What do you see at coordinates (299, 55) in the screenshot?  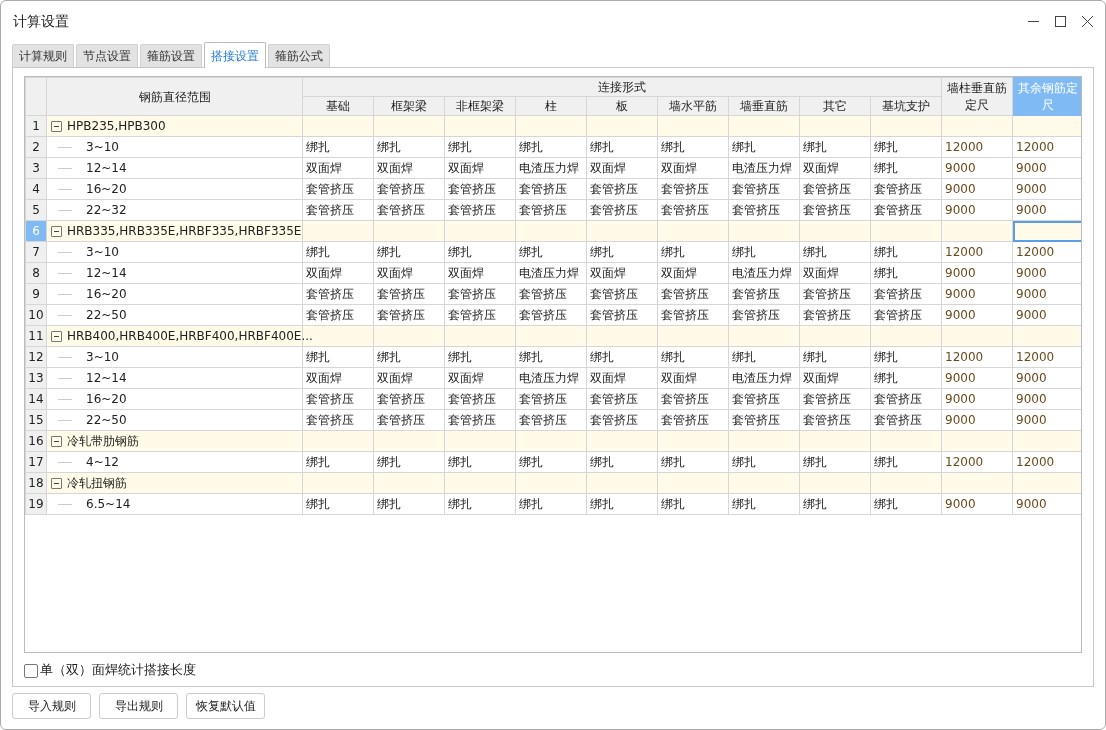 I see `tab: 箍筋公式` at bounding box center [299, 55].